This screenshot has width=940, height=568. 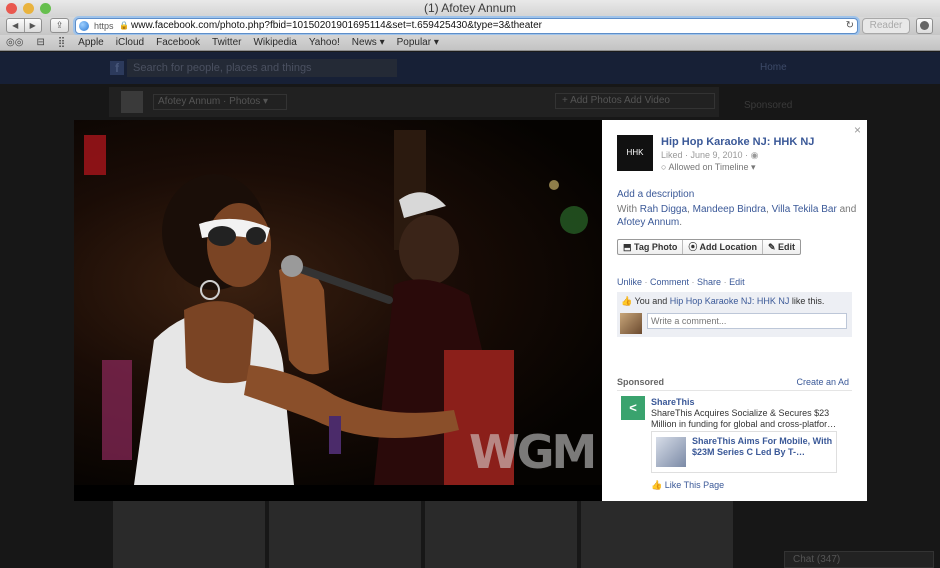 What do you see at coordinates (117, 68) in the screenshot?
I see `facebook-logo-icon: f` at bounding box center [117, 68].